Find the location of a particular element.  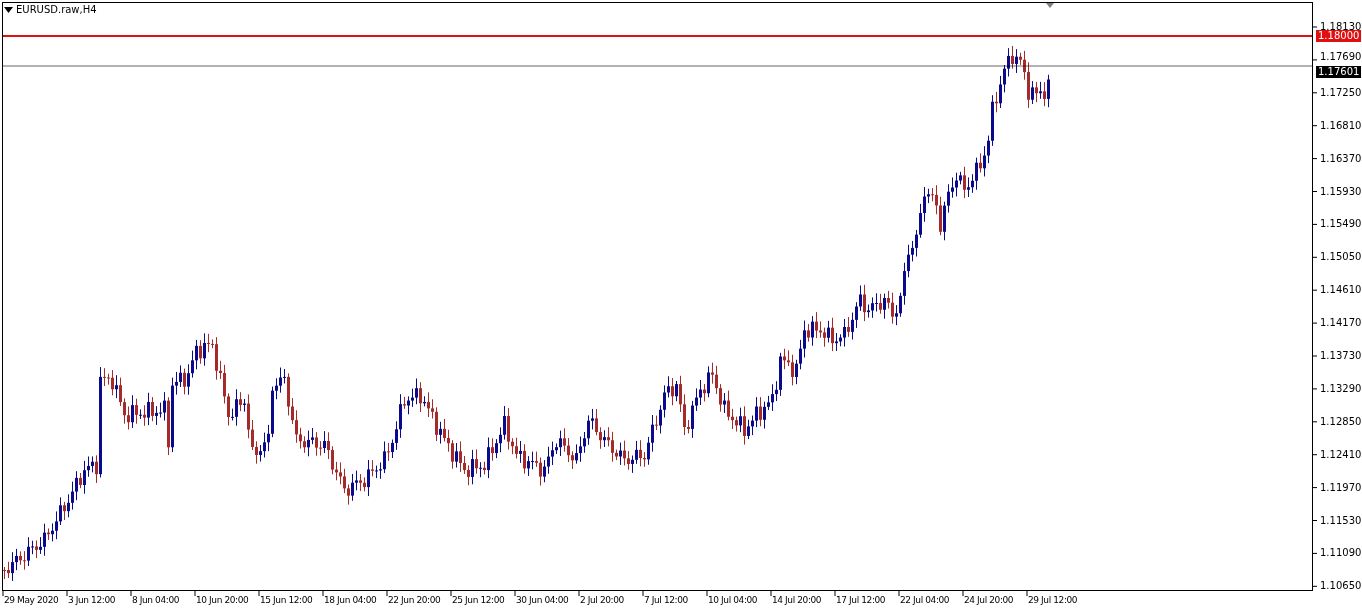

time-label: 29 May 2020 is located at coordinates (31, 600).